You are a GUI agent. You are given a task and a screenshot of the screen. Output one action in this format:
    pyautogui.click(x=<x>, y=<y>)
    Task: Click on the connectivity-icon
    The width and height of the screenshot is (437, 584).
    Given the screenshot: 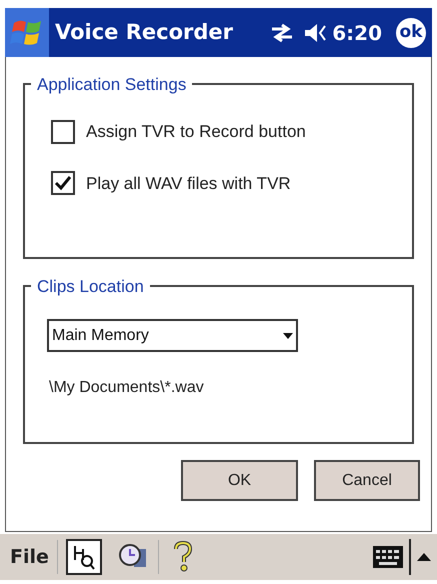 What is the action you would take?
    pyautogui.click(x=282, y=32)
    